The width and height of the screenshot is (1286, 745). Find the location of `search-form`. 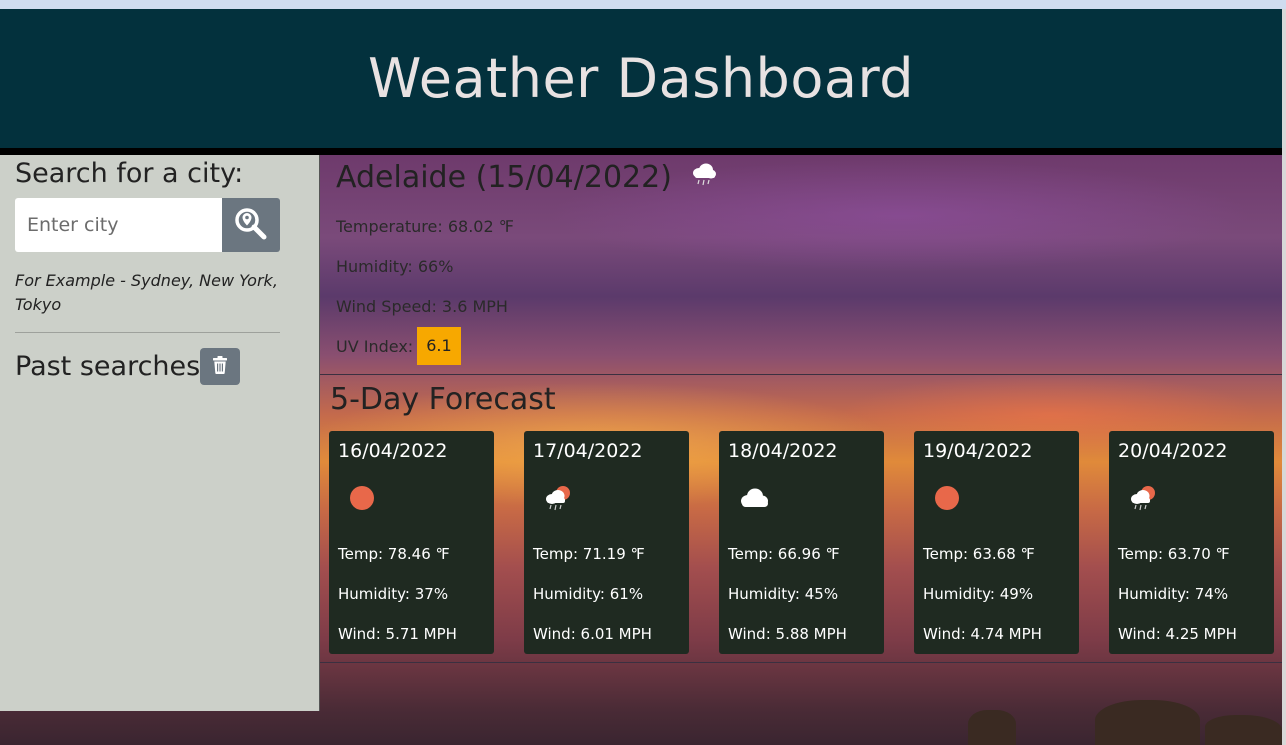

search-form is located at coordinates (147, 225).